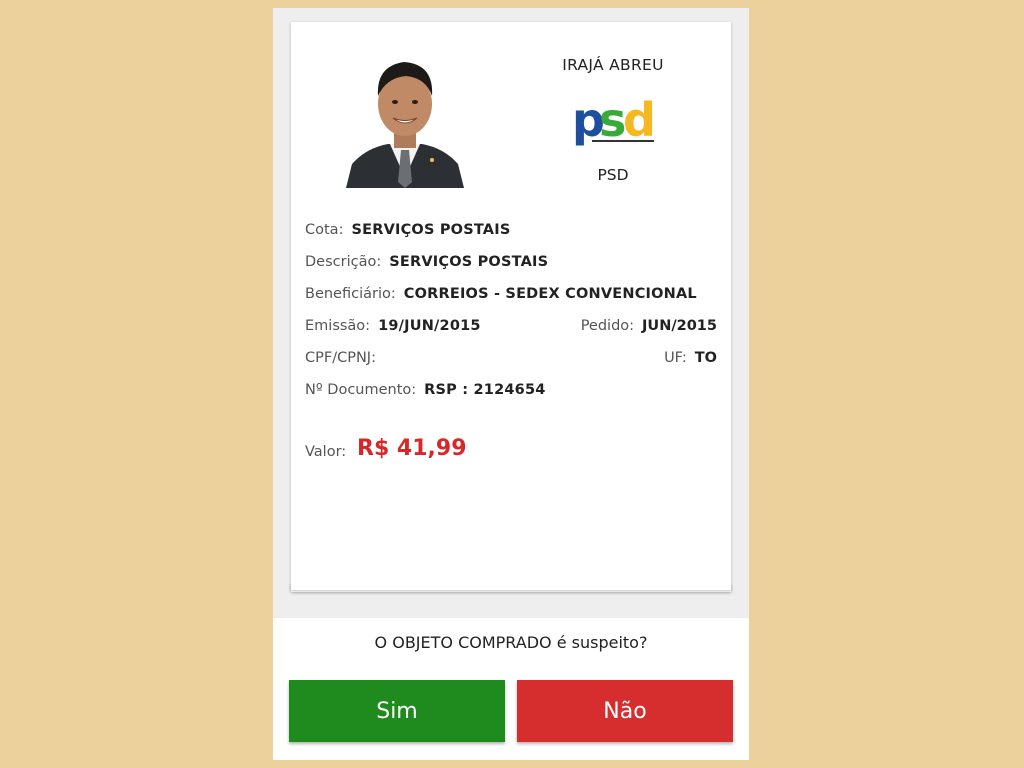 This screenshot has width=1024, height=768. Describe the element at coordinates (613, 65) in the screenshot. I see `politician-name: IRAJÁ ABREU` at that location.